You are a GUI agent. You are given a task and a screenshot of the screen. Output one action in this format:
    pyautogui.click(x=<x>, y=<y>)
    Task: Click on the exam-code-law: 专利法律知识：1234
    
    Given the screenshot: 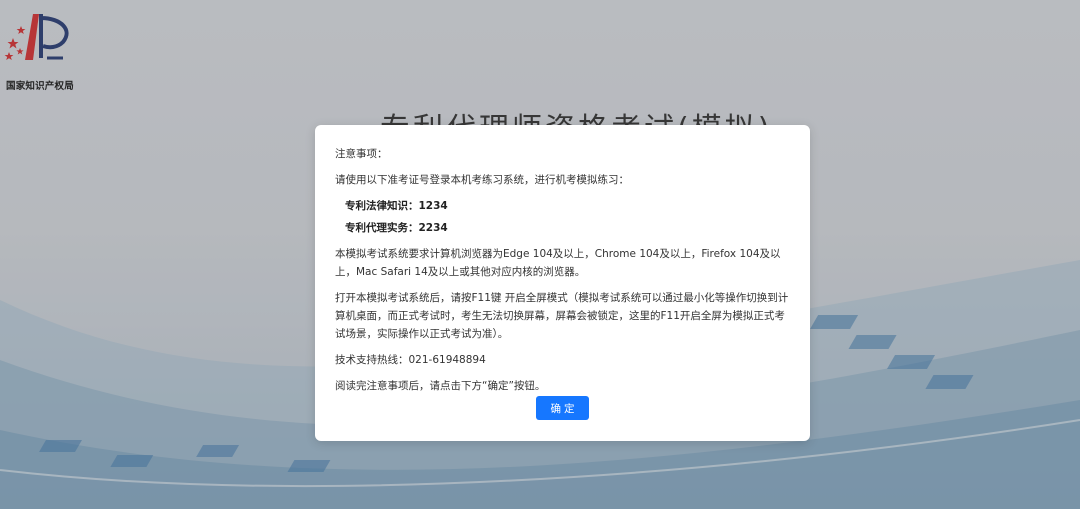 What is the action you would take?
    pyautogui.click(x=396, y=206)
    